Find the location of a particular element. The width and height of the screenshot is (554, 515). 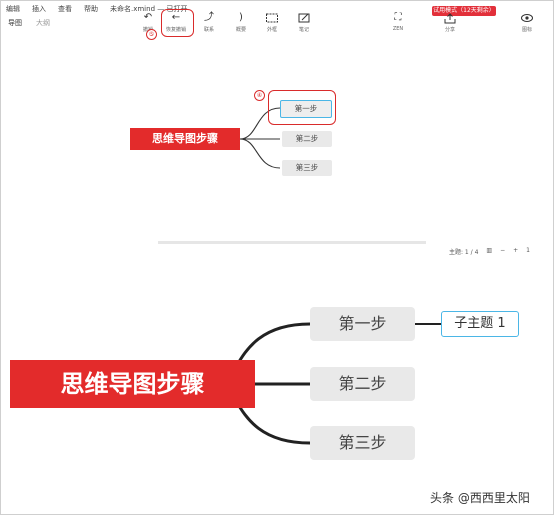

large-subtopic-1: 子主题 1 is located at coordinates (480, 324).